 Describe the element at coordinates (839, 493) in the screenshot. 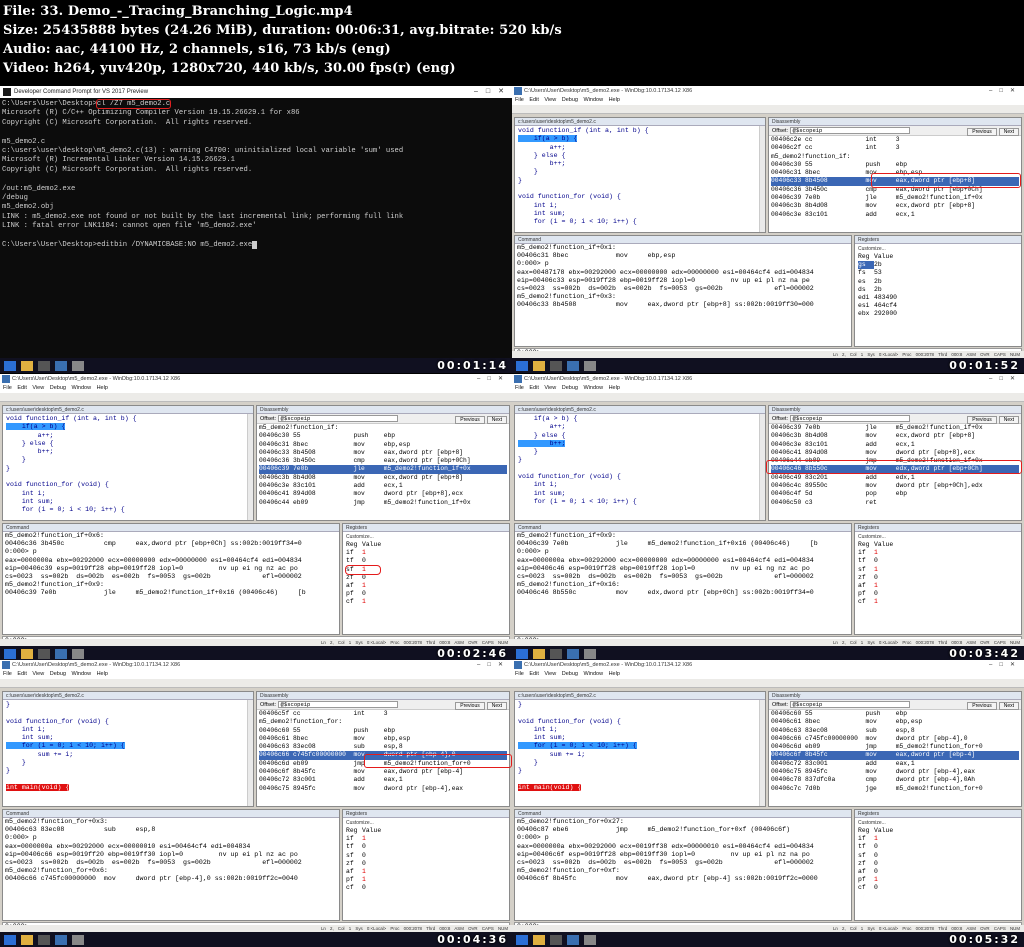

I see `disassembly-line: 00406c4f 5d pop ebp` at that location.